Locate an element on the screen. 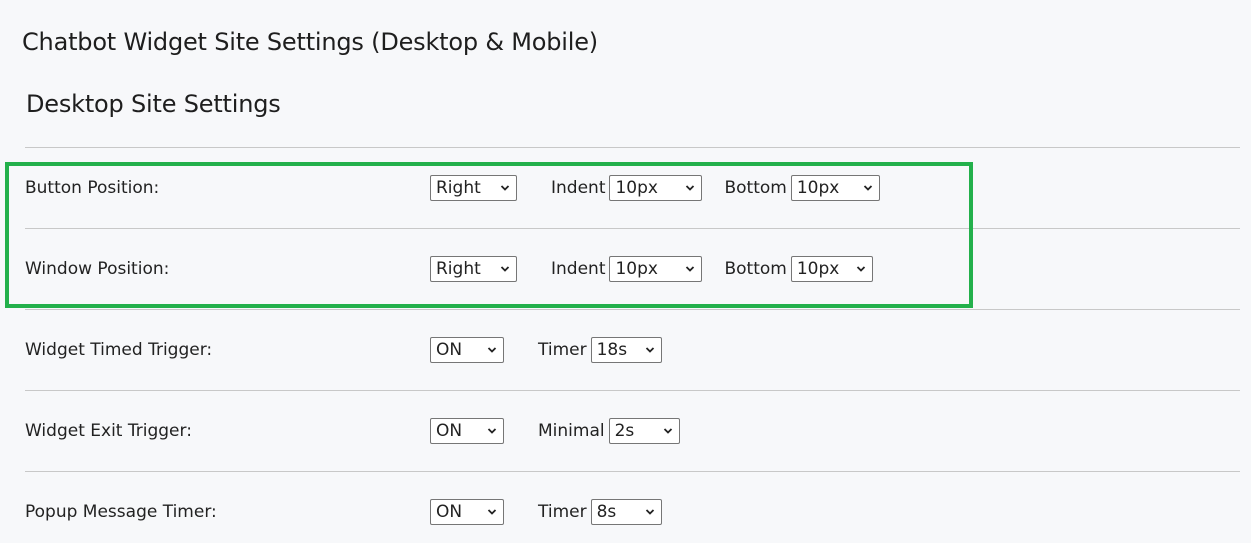 The image size is (1251, 543). widget-exit-trigger-select: ON is located at coordinates (467, 431).